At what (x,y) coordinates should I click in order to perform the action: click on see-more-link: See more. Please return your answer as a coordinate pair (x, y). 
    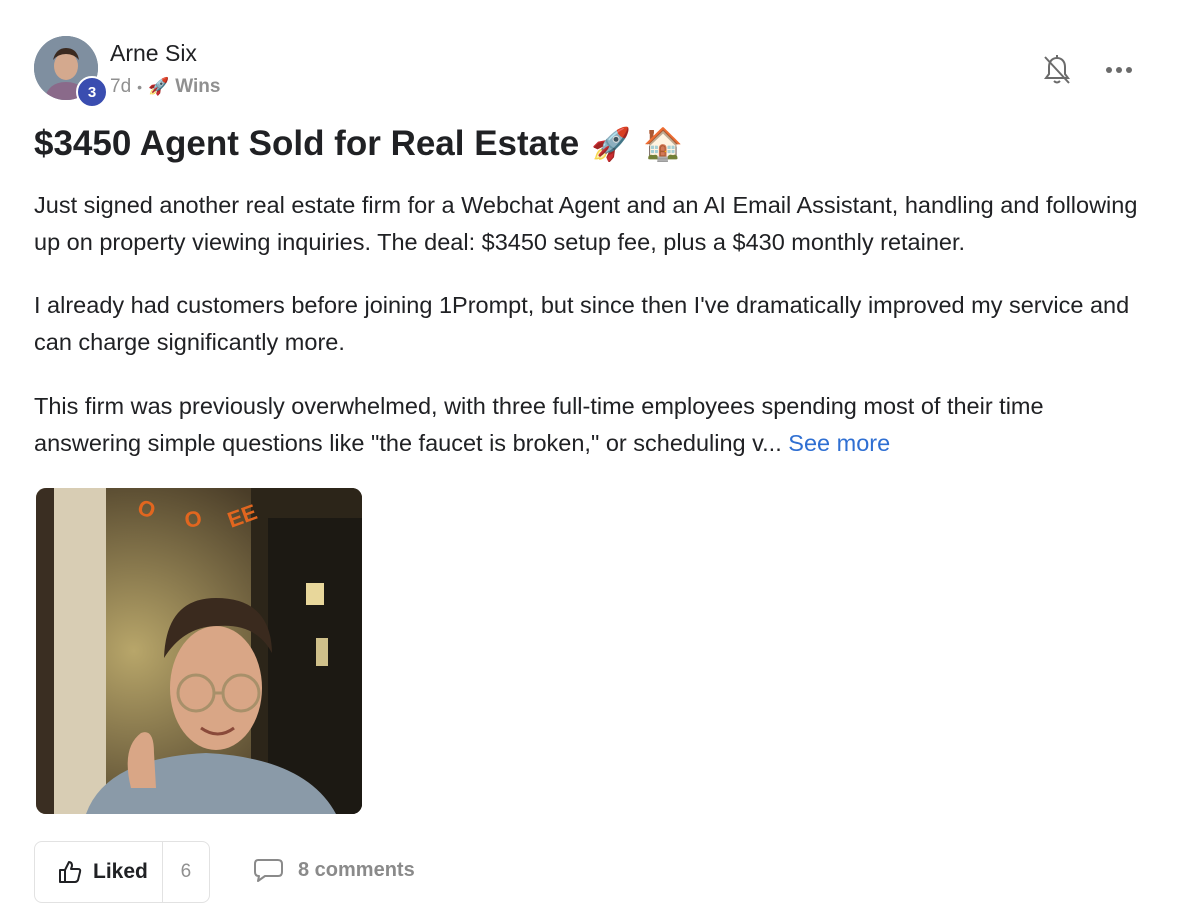
    Looking at the image, I should click on (839, 443).